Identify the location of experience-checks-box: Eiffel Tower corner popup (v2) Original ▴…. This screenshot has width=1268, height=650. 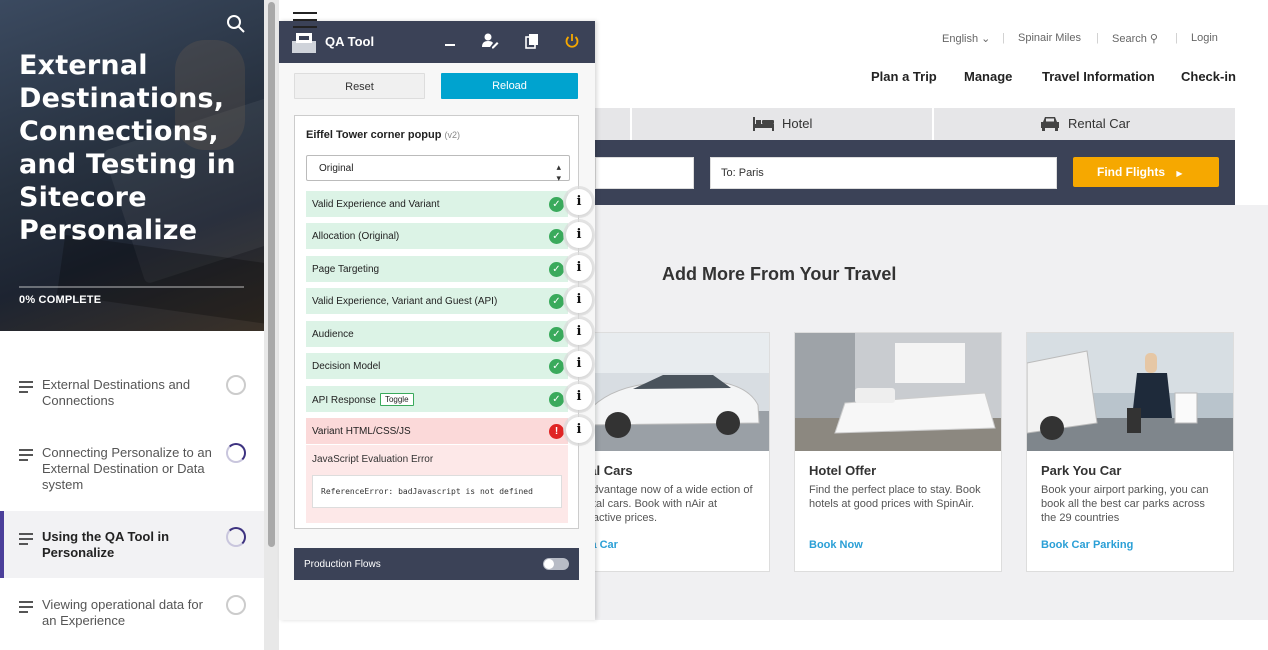
(436, 322).